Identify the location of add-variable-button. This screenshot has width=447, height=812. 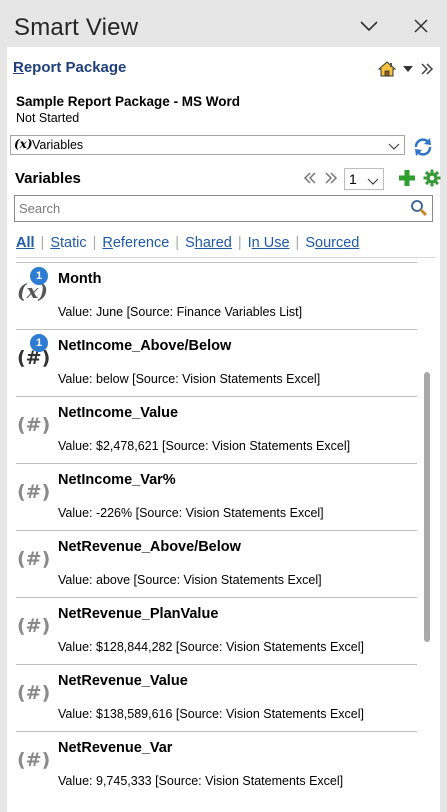
(407, 180).